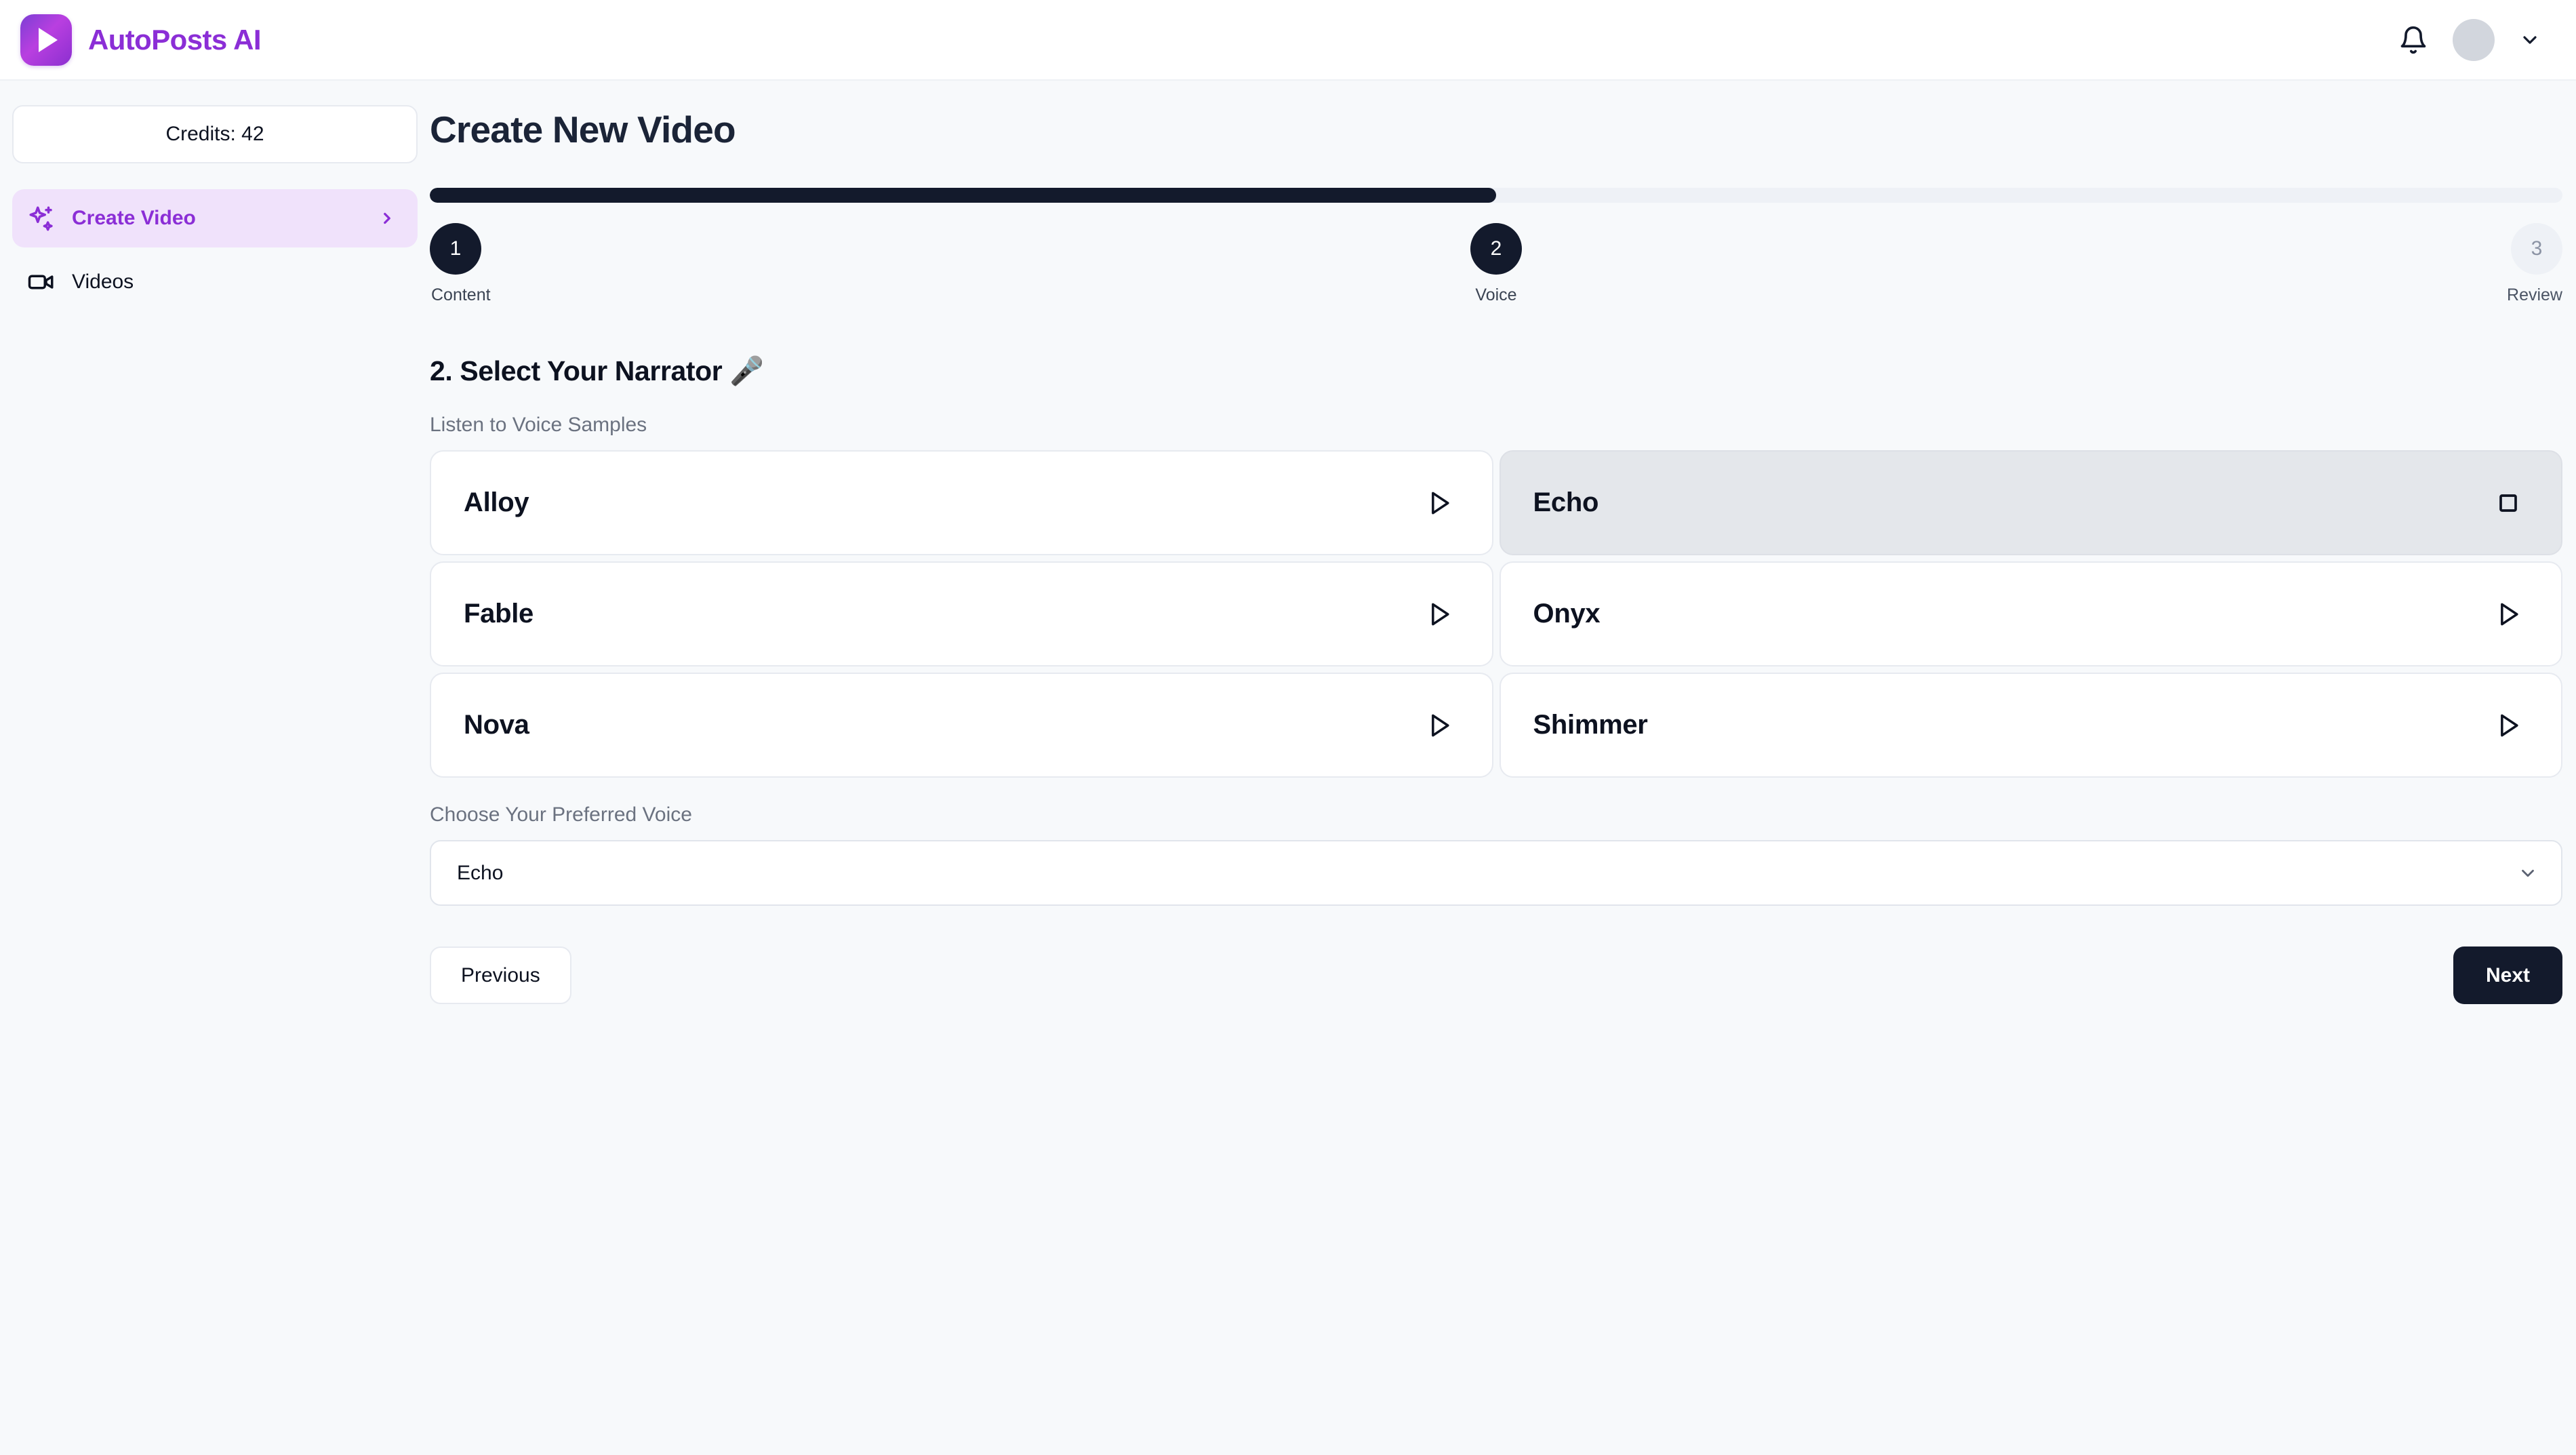  What do you see at coordinates (2474, 39) in the screenshot?
I see `user-avatar` at bounding box center [2474, 39].